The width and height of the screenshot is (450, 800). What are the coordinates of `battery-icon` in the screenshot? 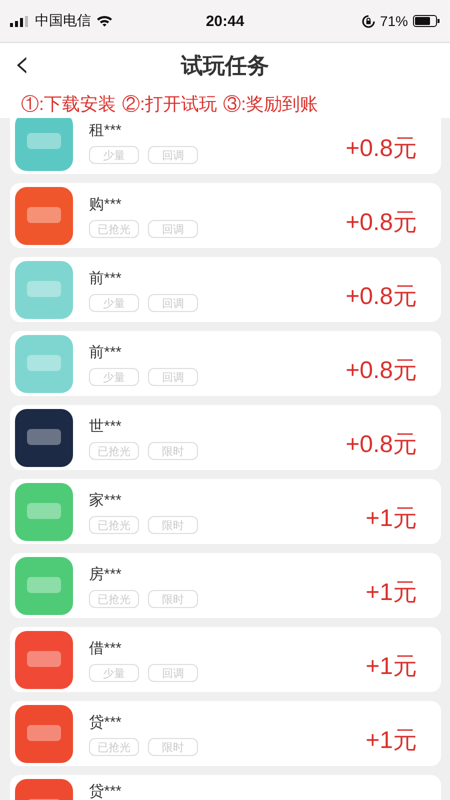 It's located at (426, 21).